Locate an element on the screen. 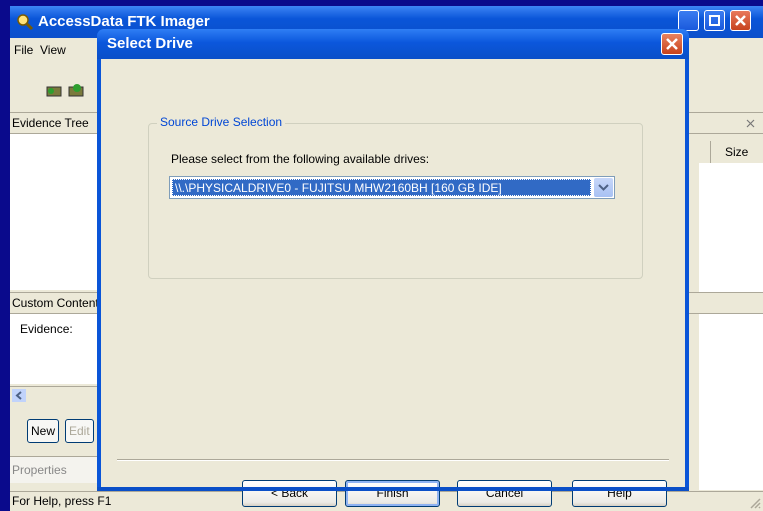 This screenshot has width=763, height=511. group-label: Source Drive Selection is located at coordinates (221, 122).